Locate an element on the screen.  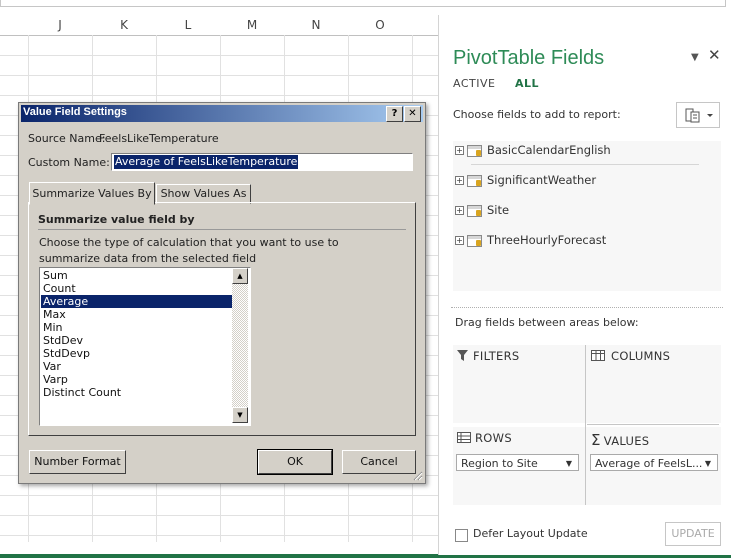
list-item-sum: Sum is located at coordinates (137, 275).